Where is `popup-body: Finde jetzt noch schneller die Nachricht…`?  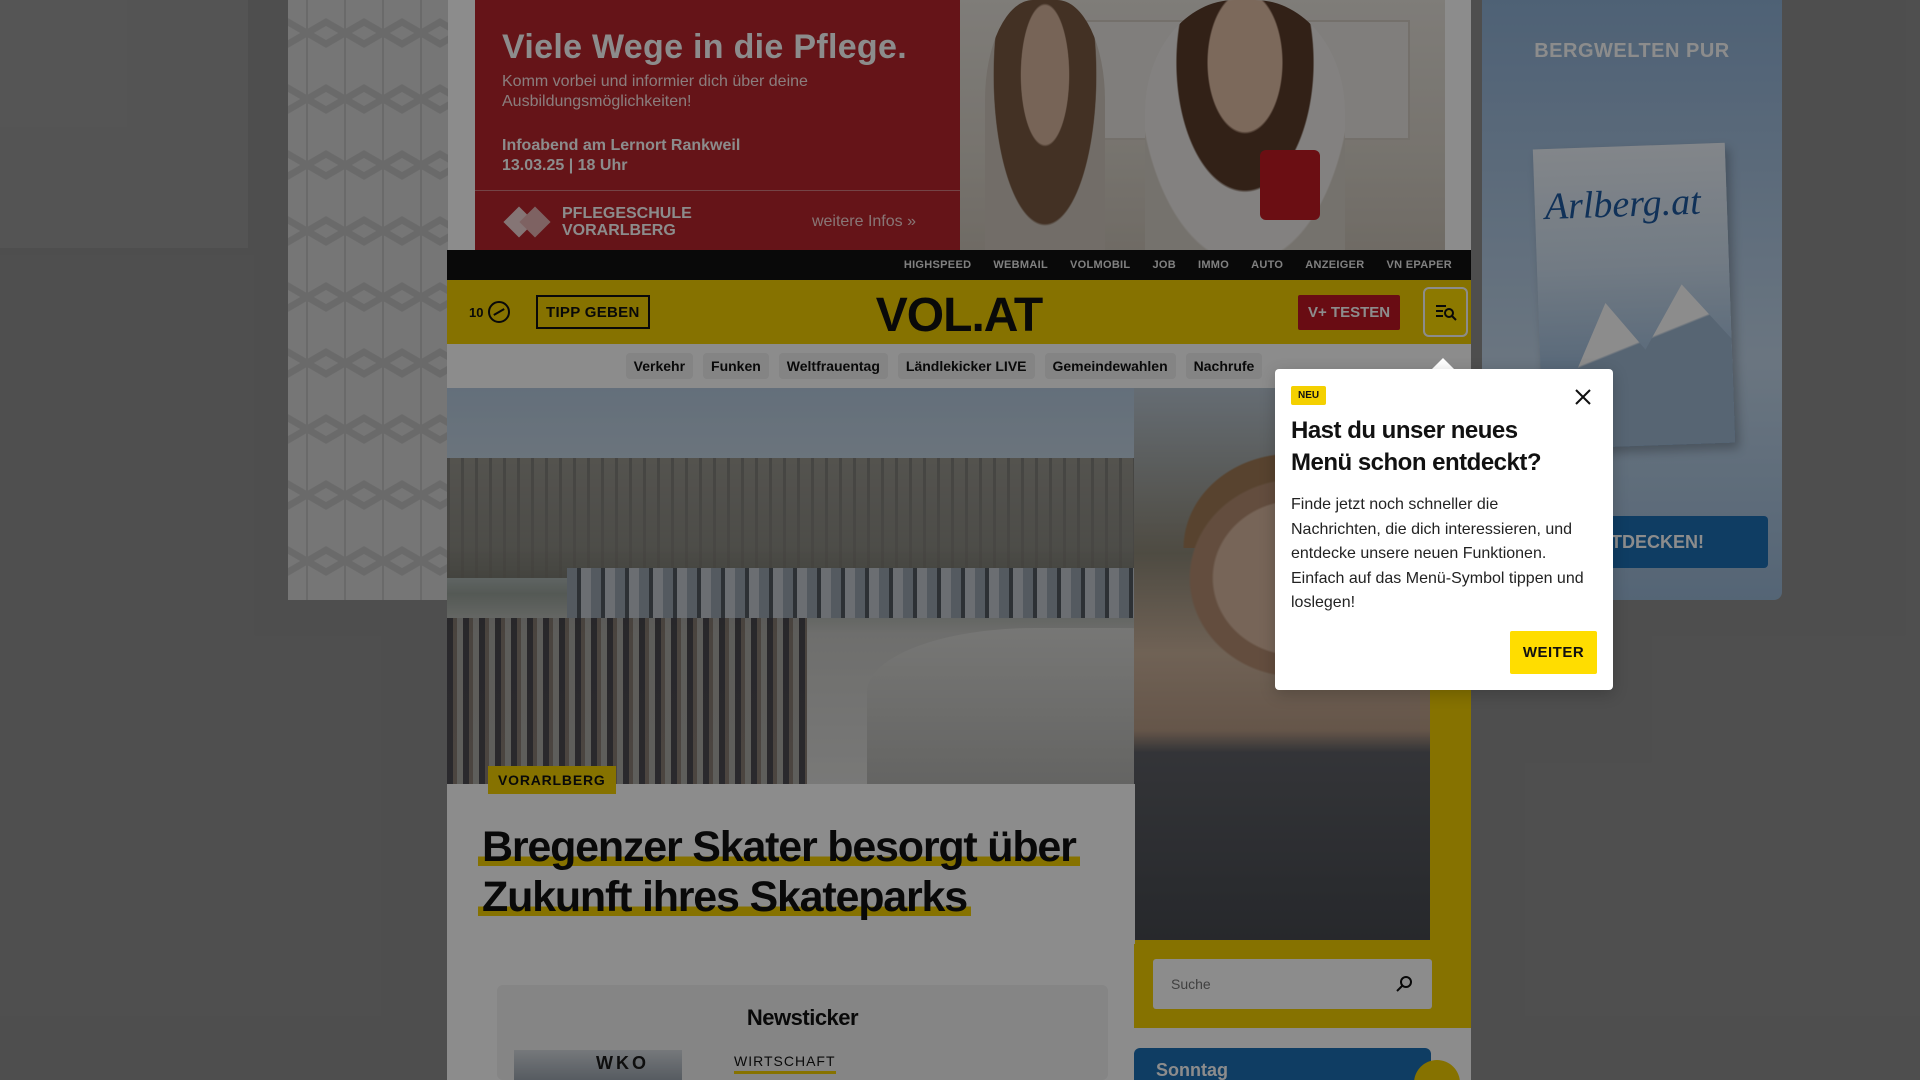
popup-body: Finde jetzt noch schneller die Nachricht… is located at coordinates (1437, 553).